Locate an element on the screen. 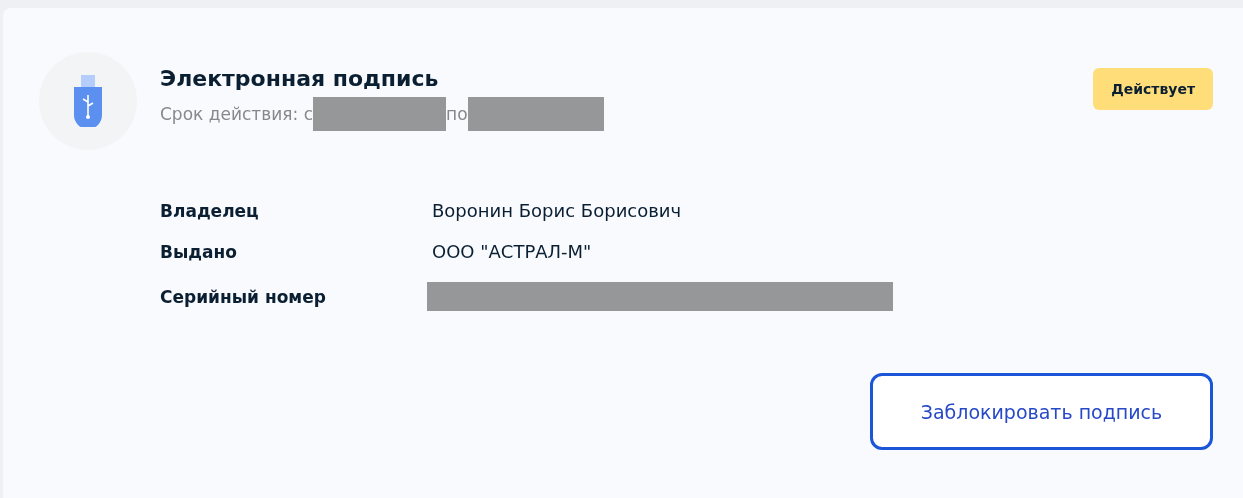 The image size is (1243, 498). status-badge: Действует is located at coordinates (1153, 89).